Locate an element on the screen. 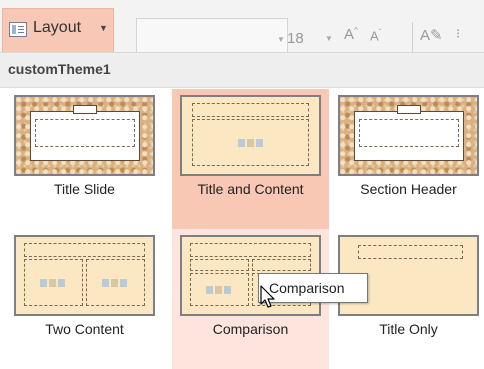 Image resolution: width=484 pixels, height=369 pixels. layout-button-label: Layout is located at coordinates (57, 27).